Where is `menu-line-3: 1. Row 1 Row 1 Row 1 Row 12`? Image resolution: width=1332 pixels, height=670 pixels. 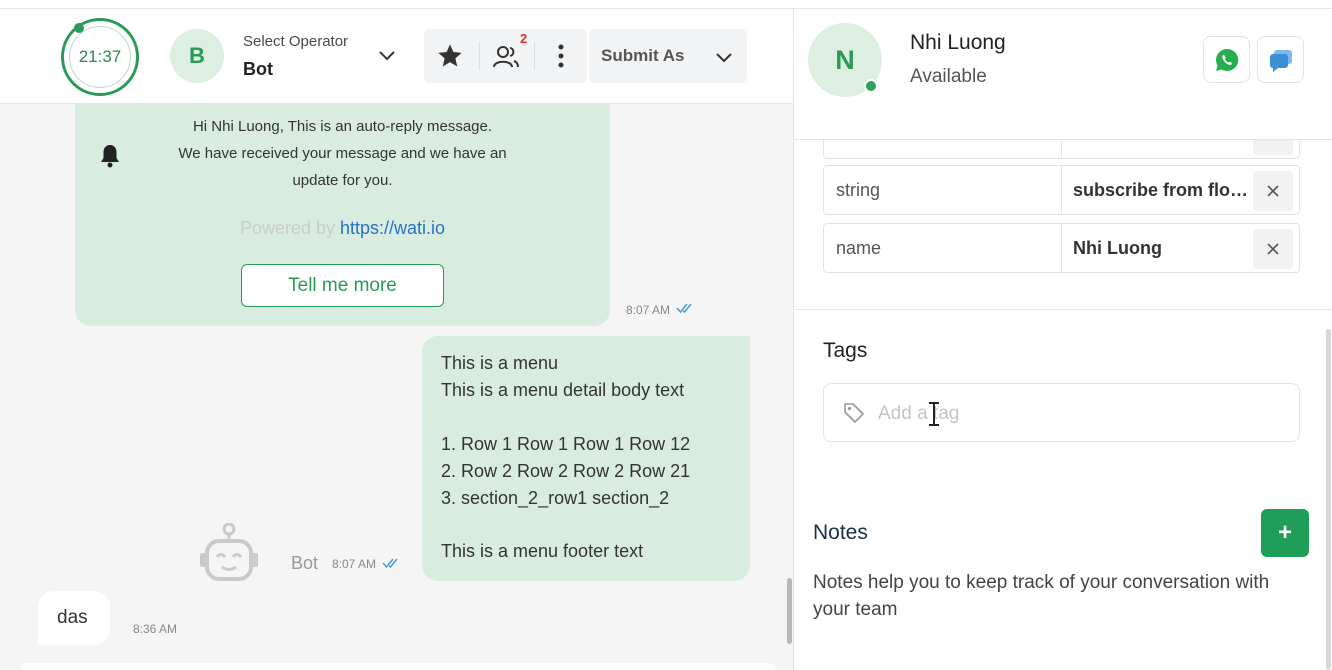 menu-line-3: 1. Row 1 Row 1 Row 1 Row 12 is located at coordinates (566, 444).